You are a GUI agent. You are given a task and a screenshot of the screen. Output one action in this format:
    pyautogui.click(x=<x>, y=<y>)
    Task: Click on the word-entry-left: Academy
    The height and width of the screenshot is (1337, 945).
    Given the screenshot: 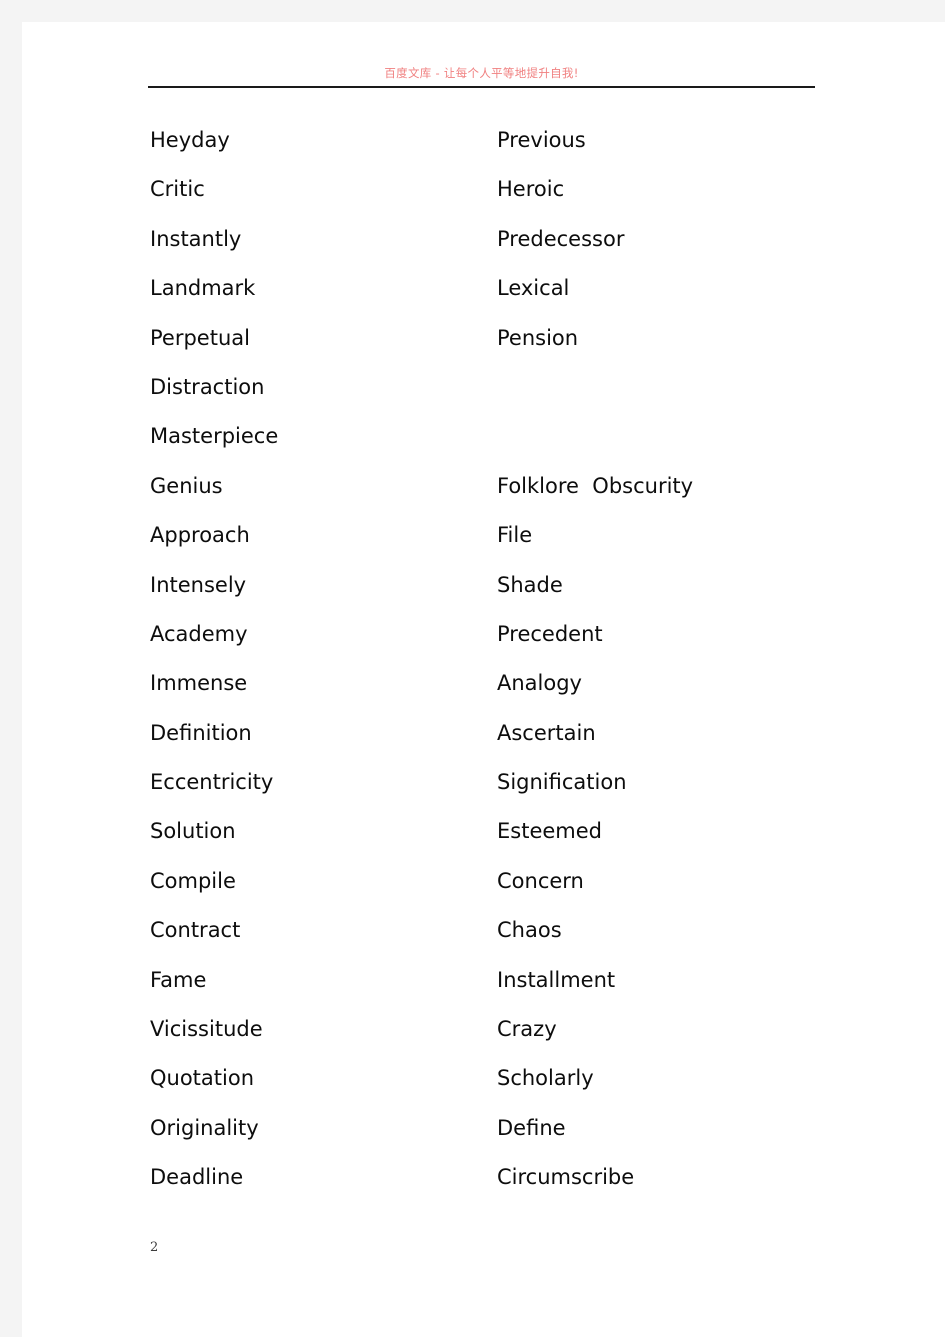 What is the action you would take?
    pyautogui.click(x=199, y=633)
    